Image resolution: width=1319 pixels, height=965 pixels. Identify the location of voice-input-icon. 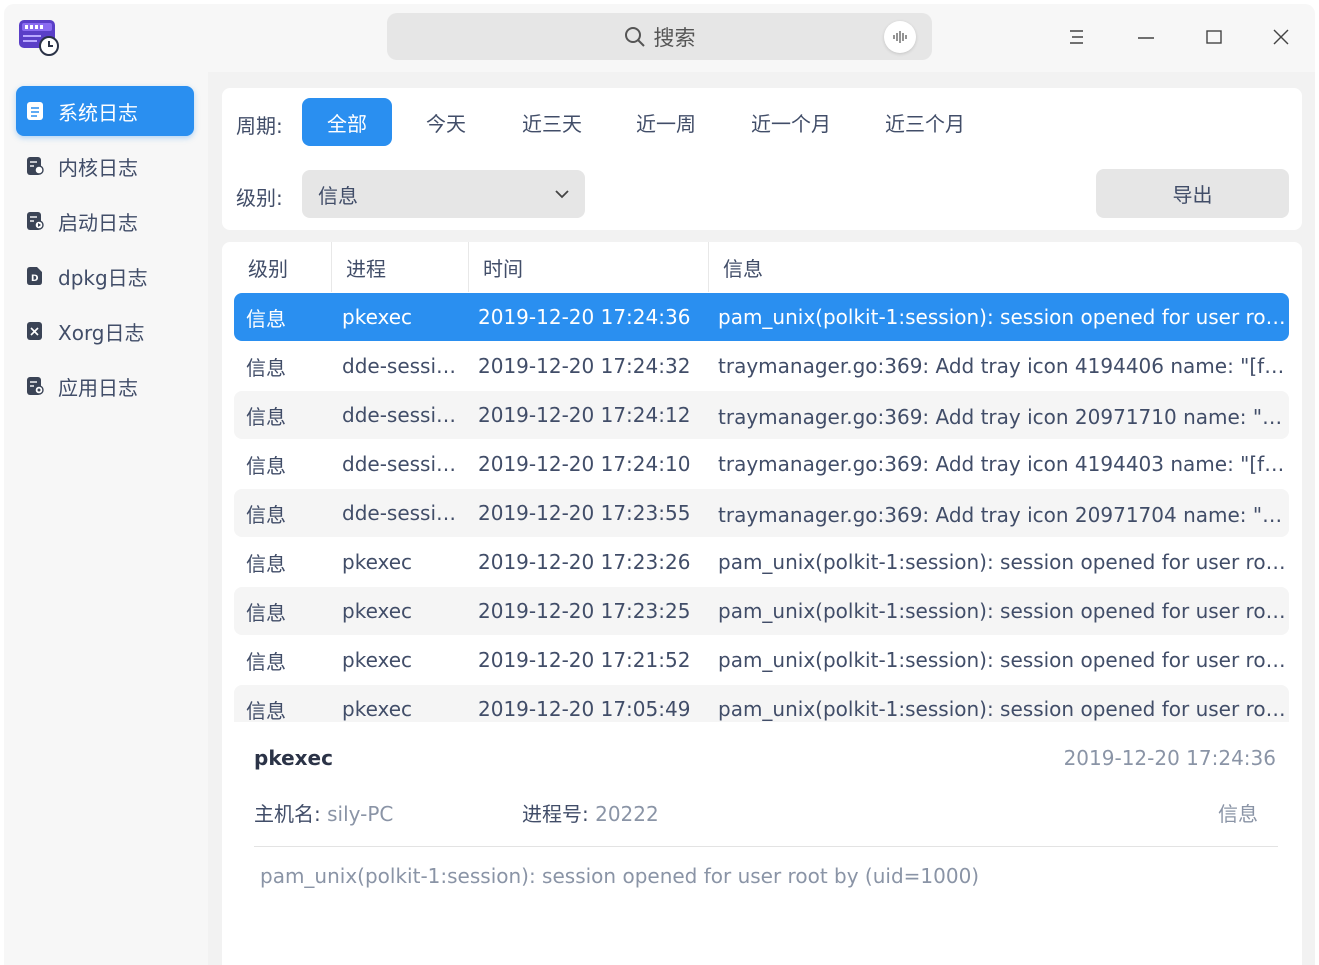
(900, 37).